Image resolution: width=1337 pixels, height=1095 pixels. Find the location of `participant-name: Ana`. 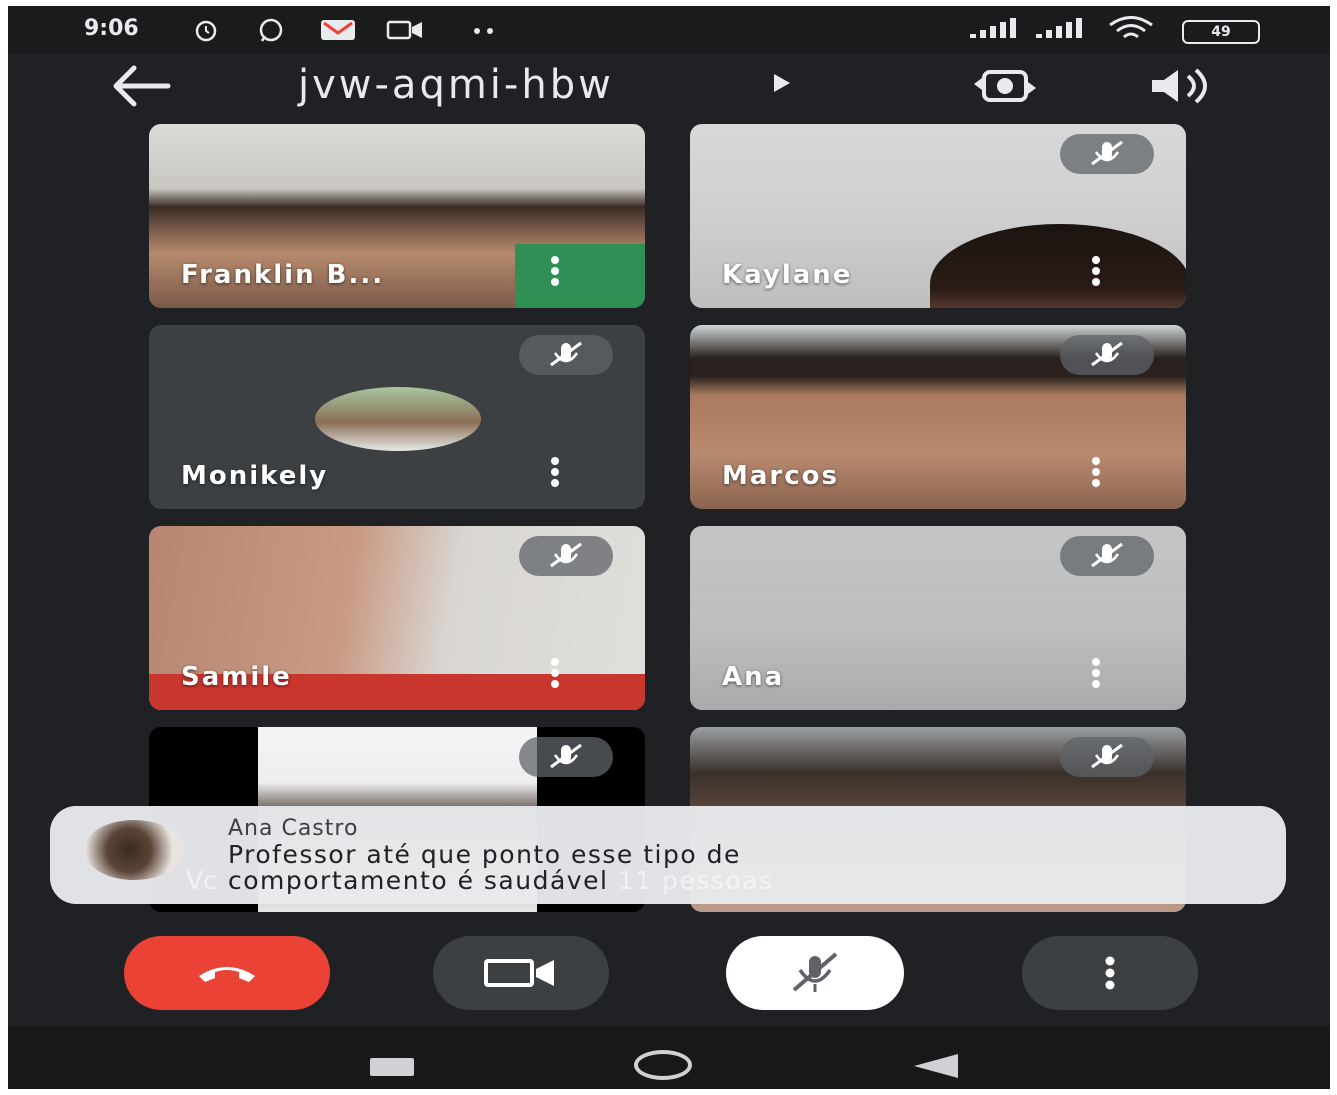

participant-name: Ana is located at coordinates (753, 677).